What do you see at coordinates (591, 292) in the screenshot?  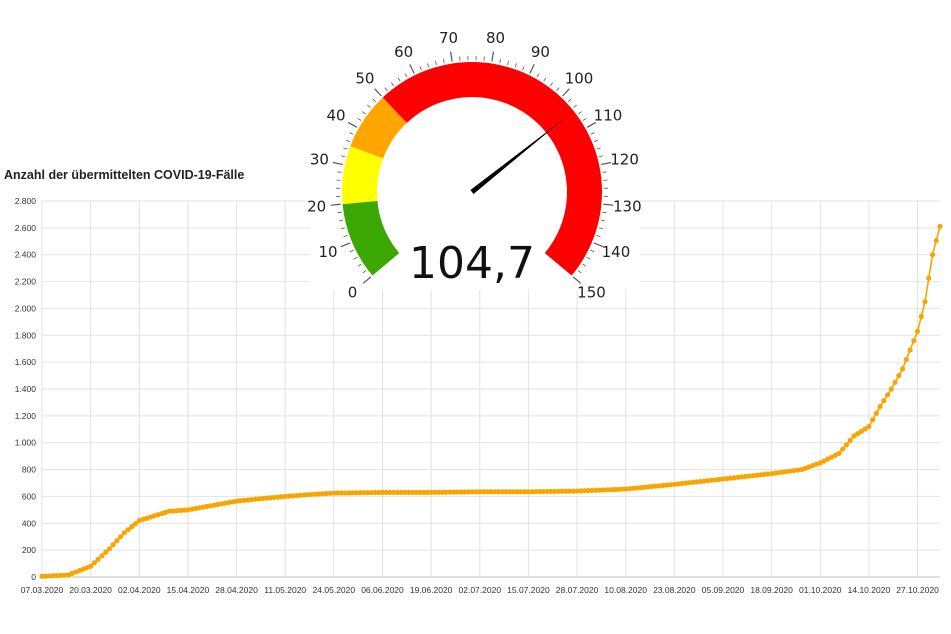 I see `gauge-tick-label: 150` at bounding box center [591, 292].